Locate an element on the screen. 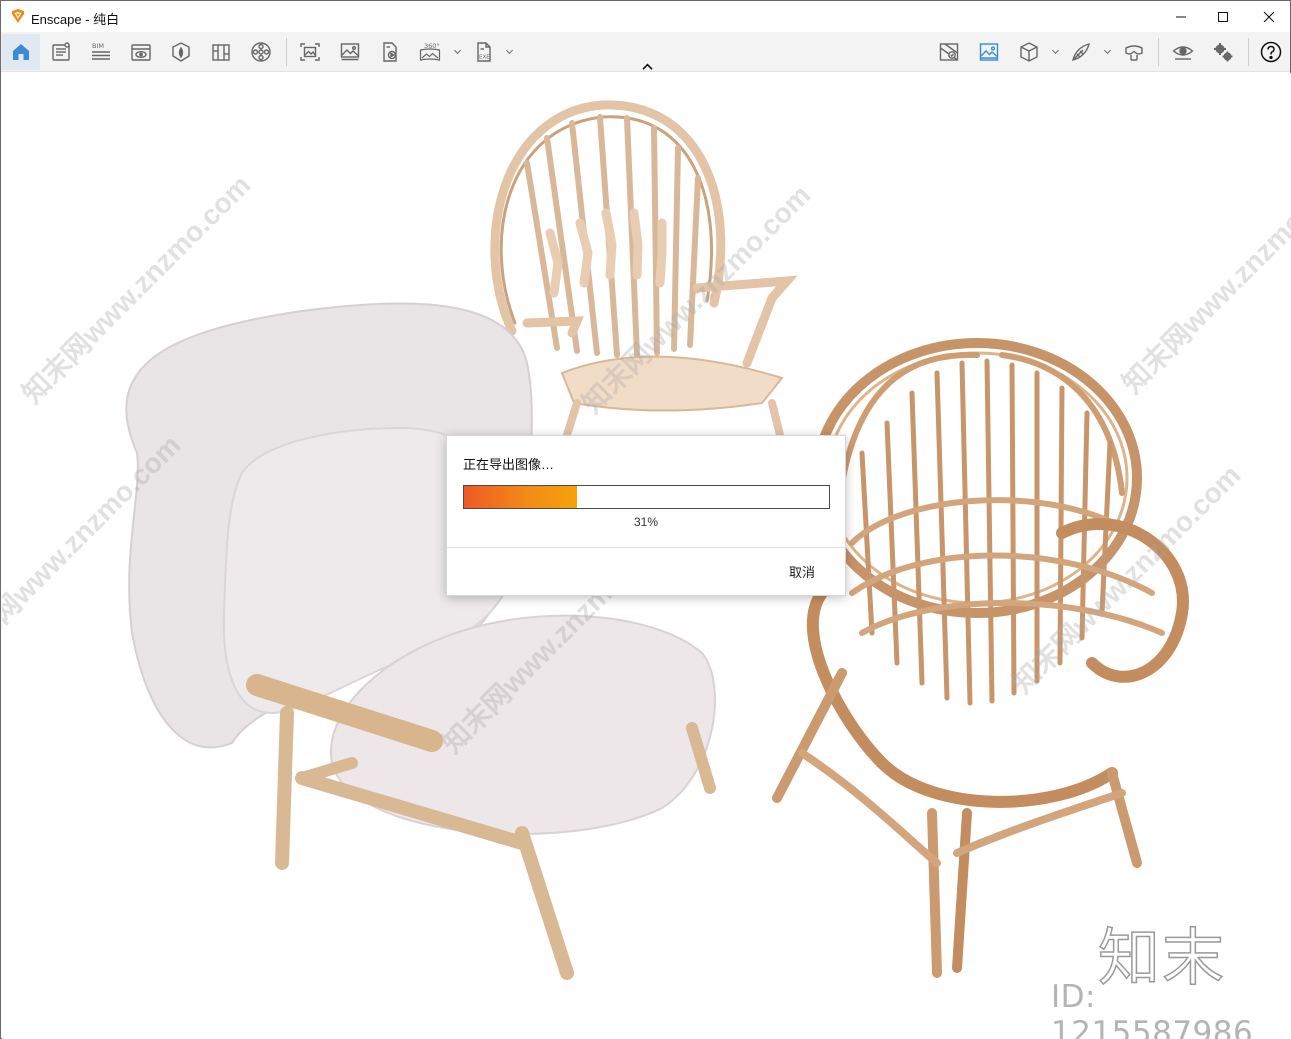  project-notes-button is located at coordinates (61, 52).